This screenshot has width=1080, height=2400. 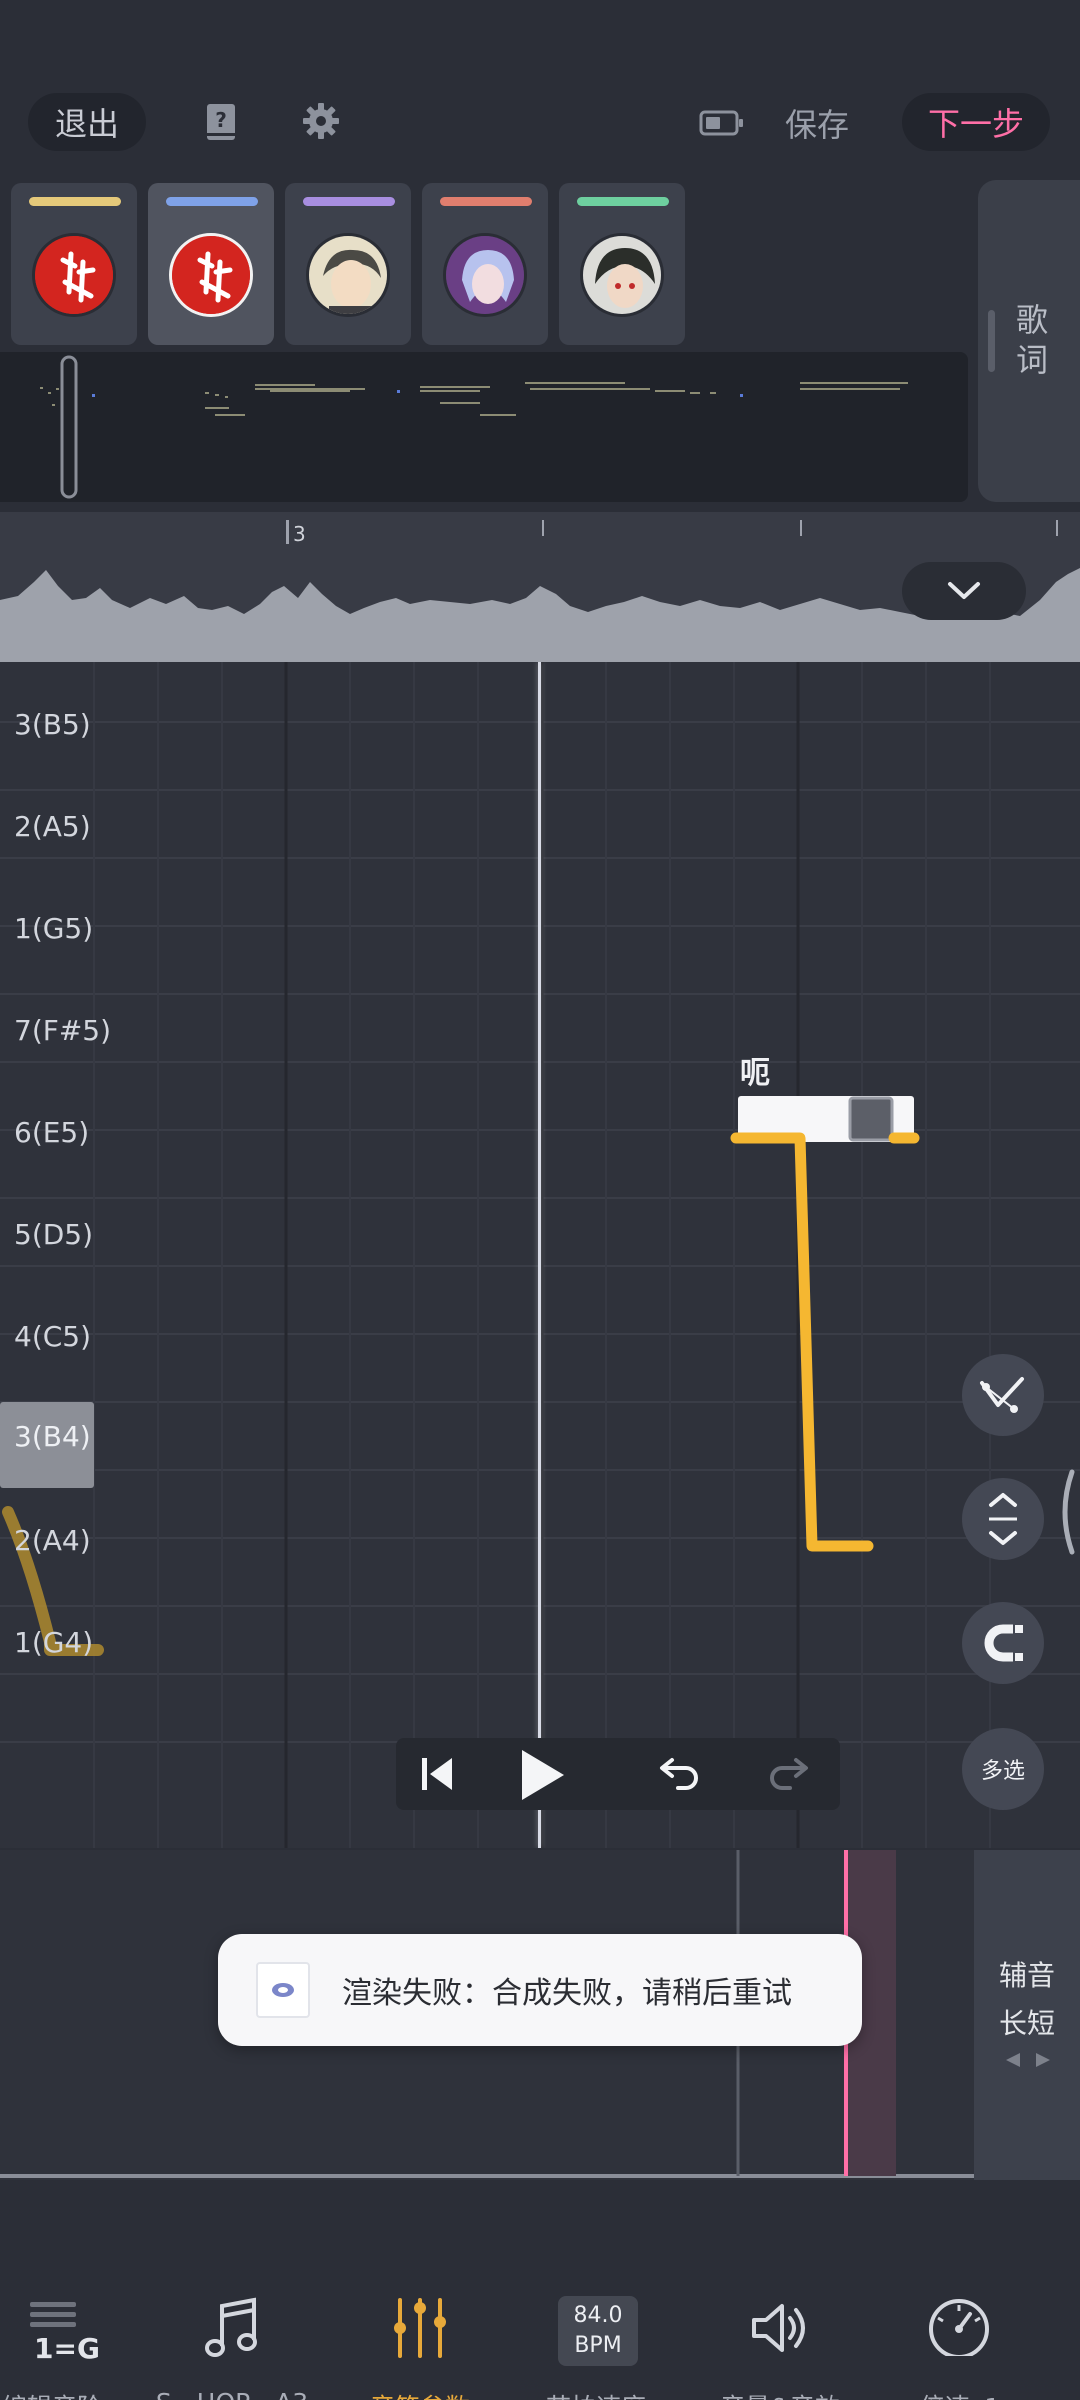 I want to click on track-strip: 歌词, so click(x=540, y=345).